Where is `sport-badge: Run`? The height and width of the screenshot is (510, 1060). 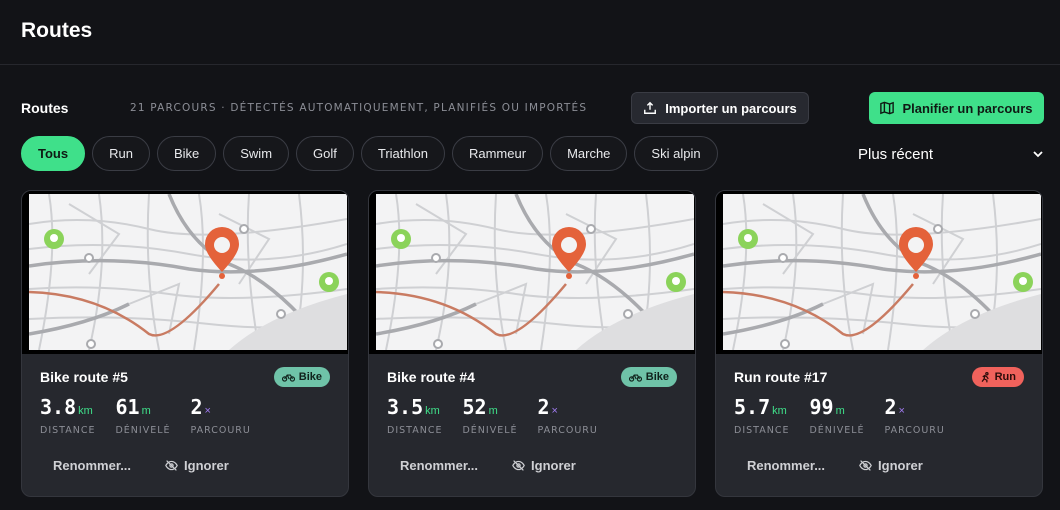 sport-badge: Run is located at coordinates (997, 377).